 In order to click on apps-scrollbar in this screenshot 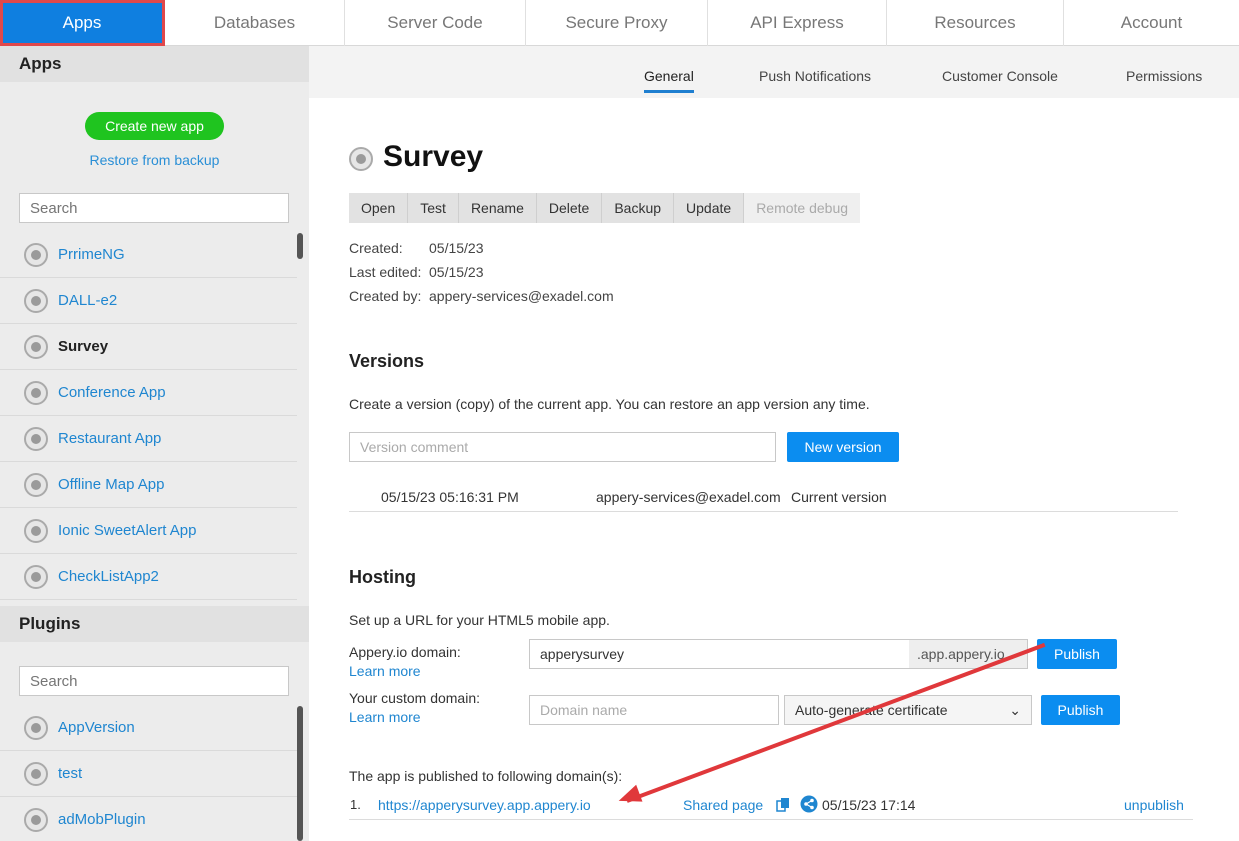, I will do `click(300, 246)`.